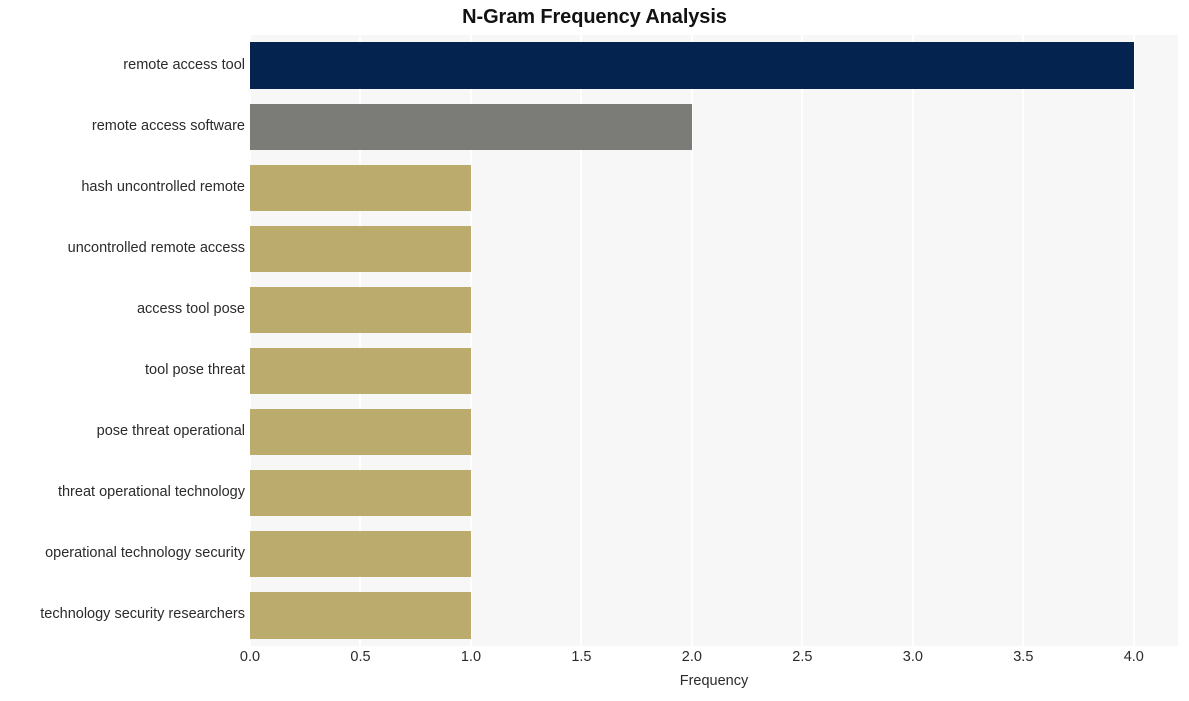  I want to click on y-axis-tick-label: remote access software, so click(168, 125).